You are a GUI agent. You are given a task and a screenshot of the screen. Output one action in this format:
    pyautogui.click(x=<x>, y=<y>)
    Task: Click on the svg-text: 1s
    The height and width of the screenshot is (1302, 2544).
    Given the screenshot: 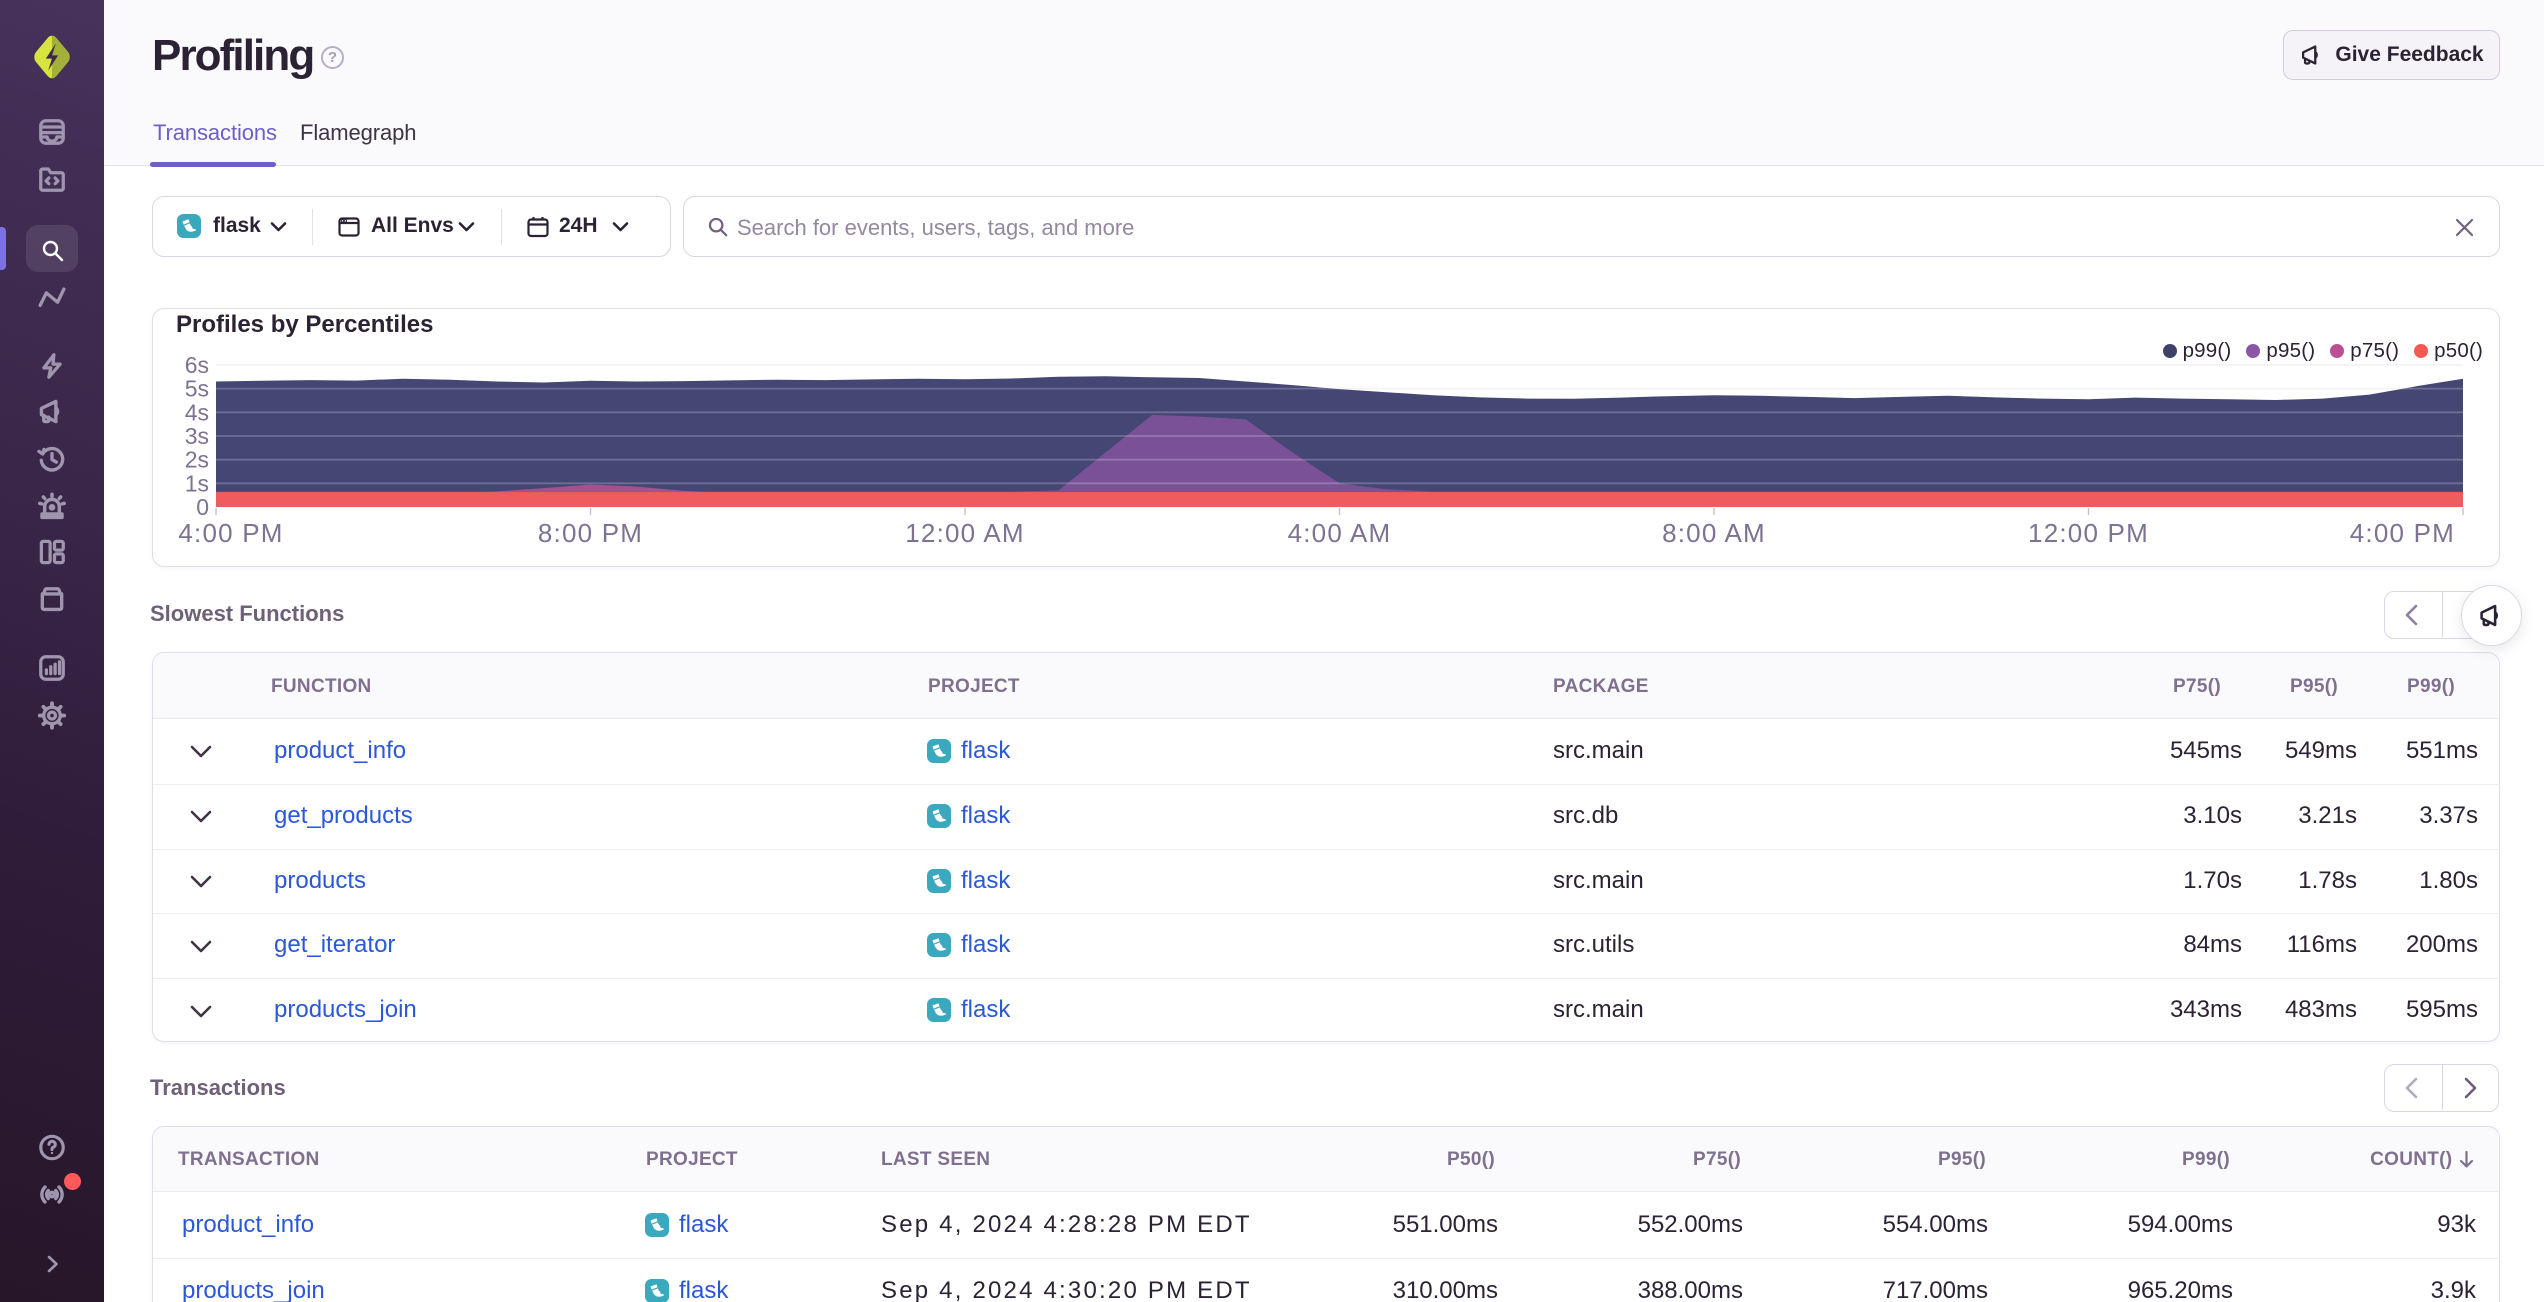 What is the action you would take?
    pyautogui.click(x=197, y=483)
    